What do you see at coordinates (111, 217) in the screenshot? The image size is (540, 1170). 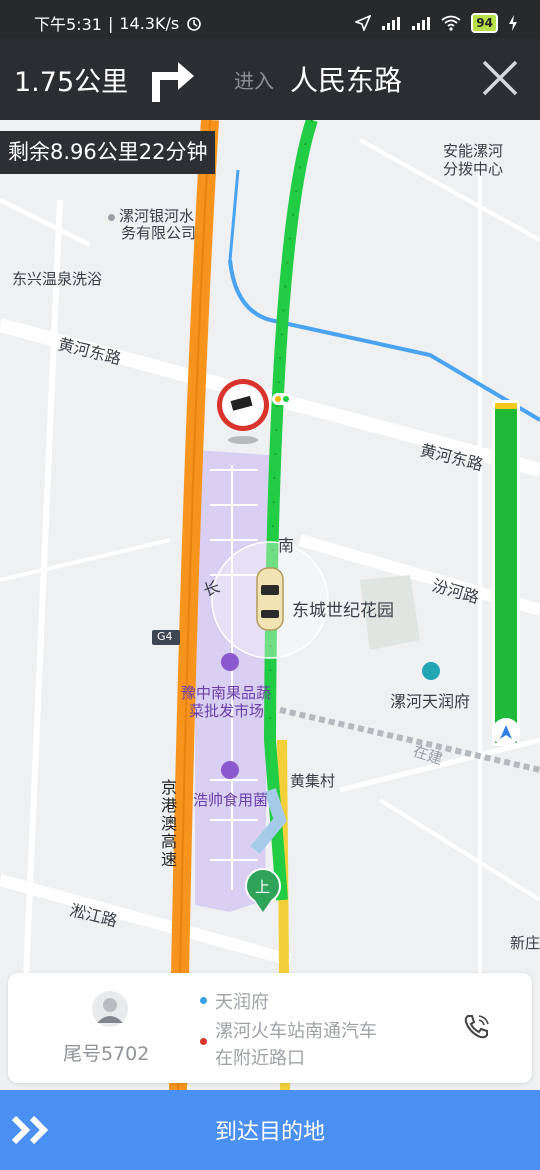 I see `poi-dot-icon` at bounding box center [111, 217].